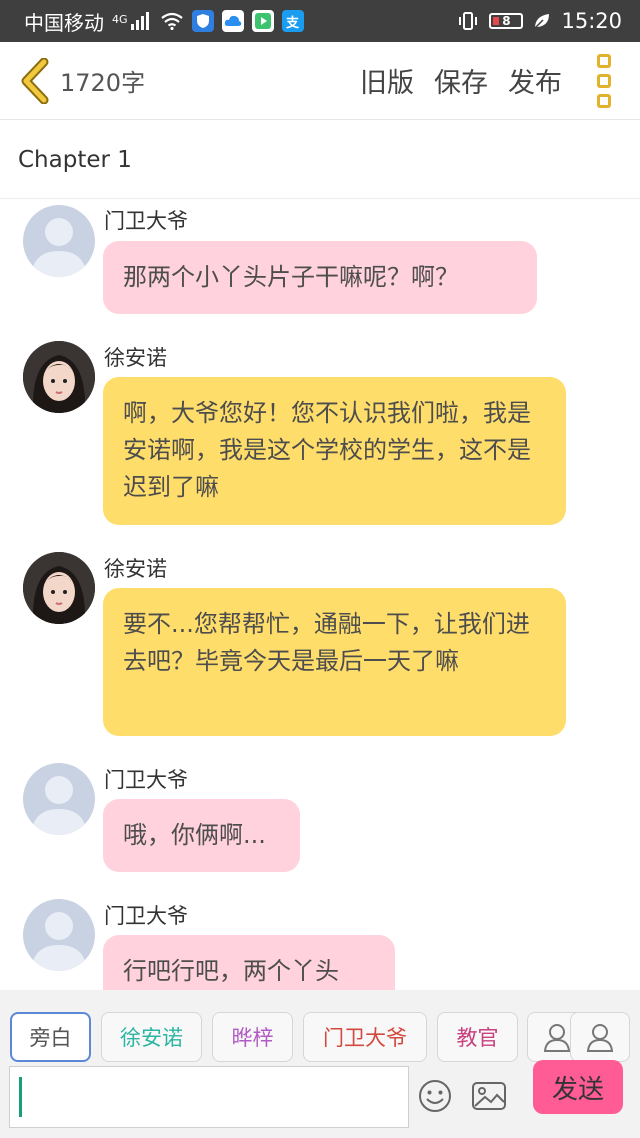 This screenshot has width=640, height=1138. I want to click on chapter-title-text: Chapter 1, so click(75, 159).